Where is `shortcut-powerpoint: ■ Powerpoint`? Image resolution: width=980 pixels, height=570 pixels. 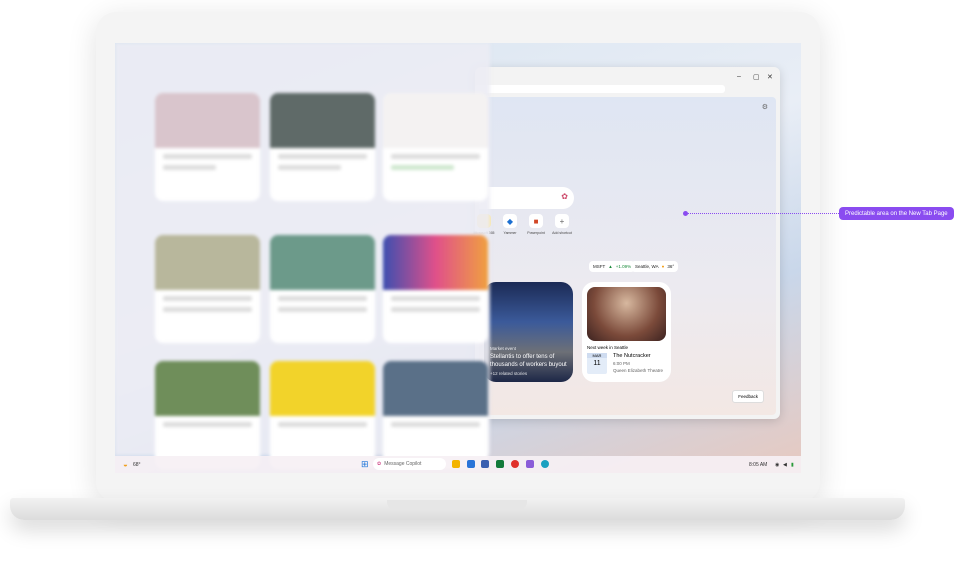 shortcut-powerpoint: ■ Powerpoint is located at coordinates (536, 224).